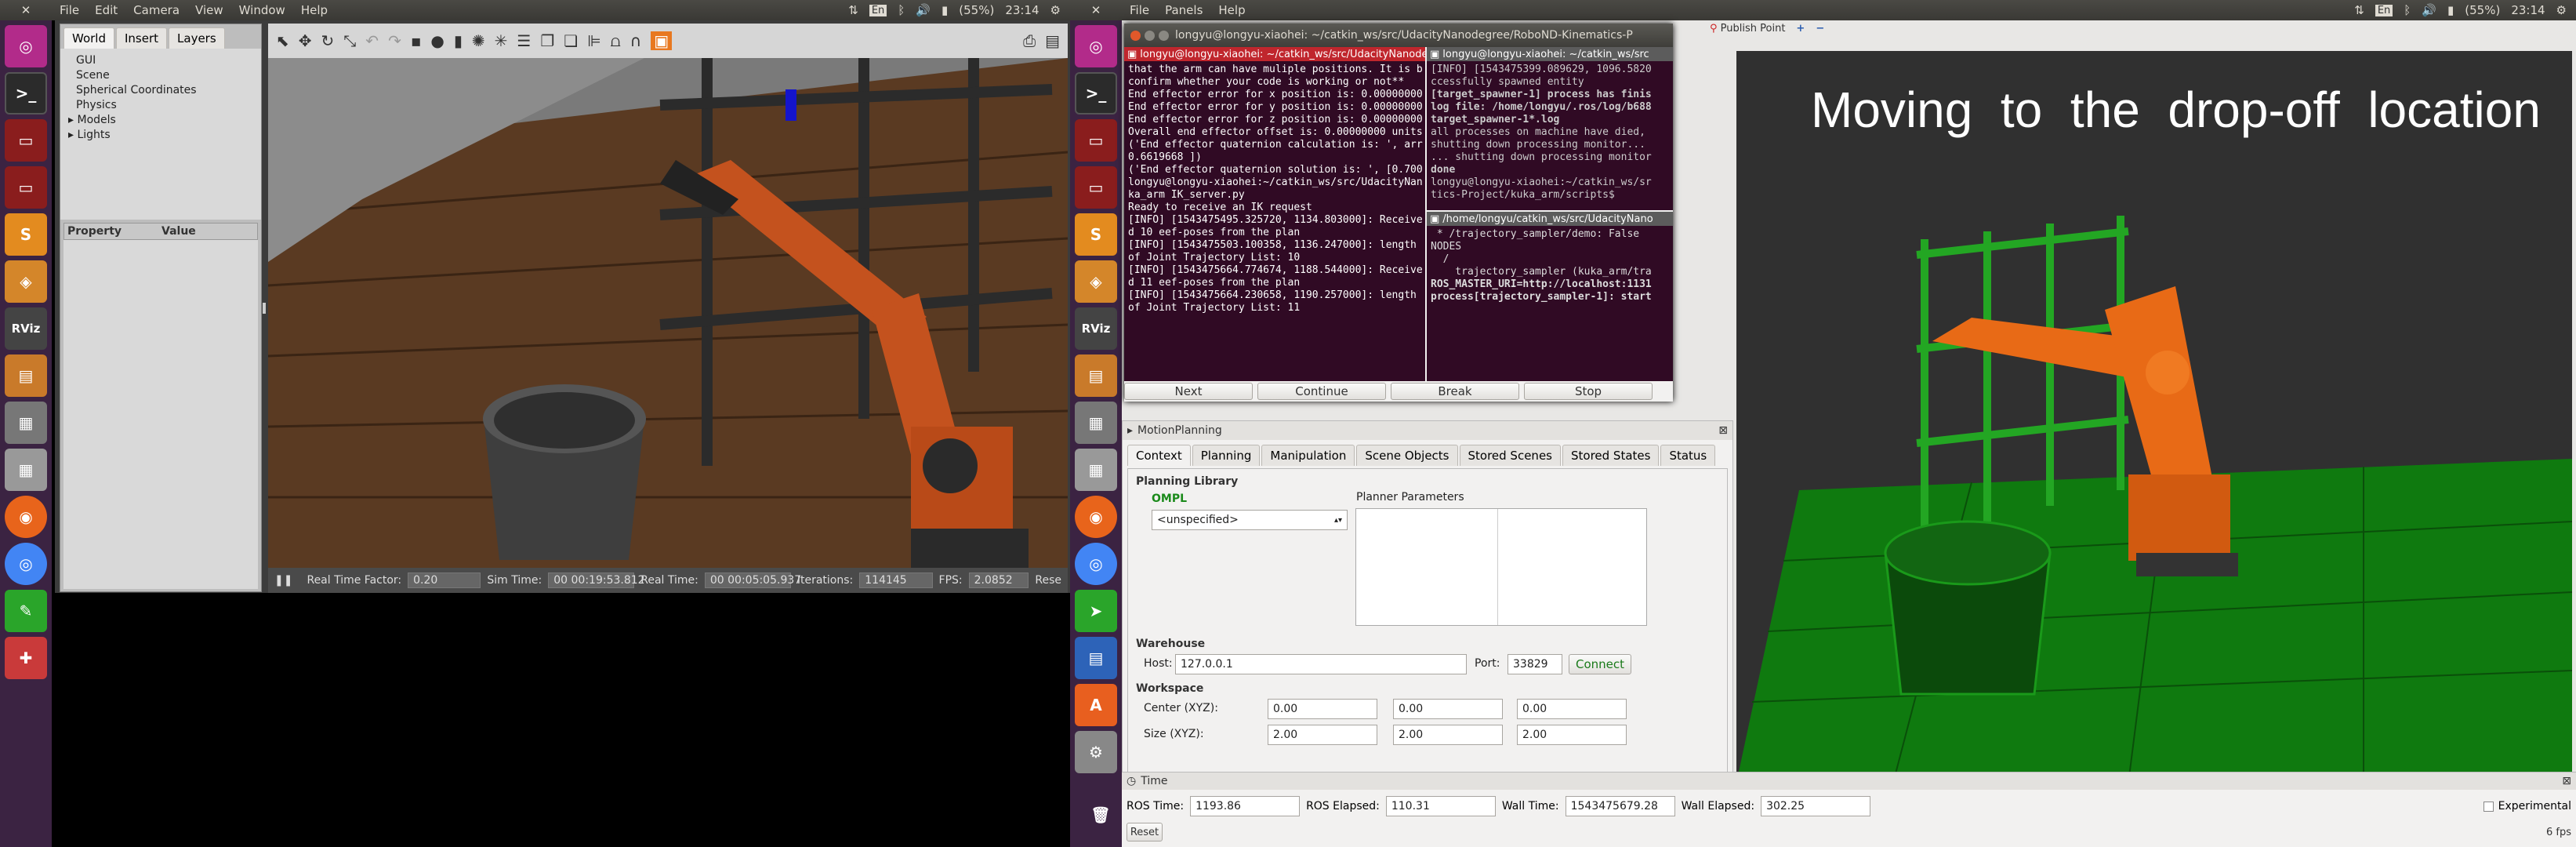  What do you see at coordinates (315, 10) in the screenshot?
I see `menu-help: Help` at bounding box center [315, 10].